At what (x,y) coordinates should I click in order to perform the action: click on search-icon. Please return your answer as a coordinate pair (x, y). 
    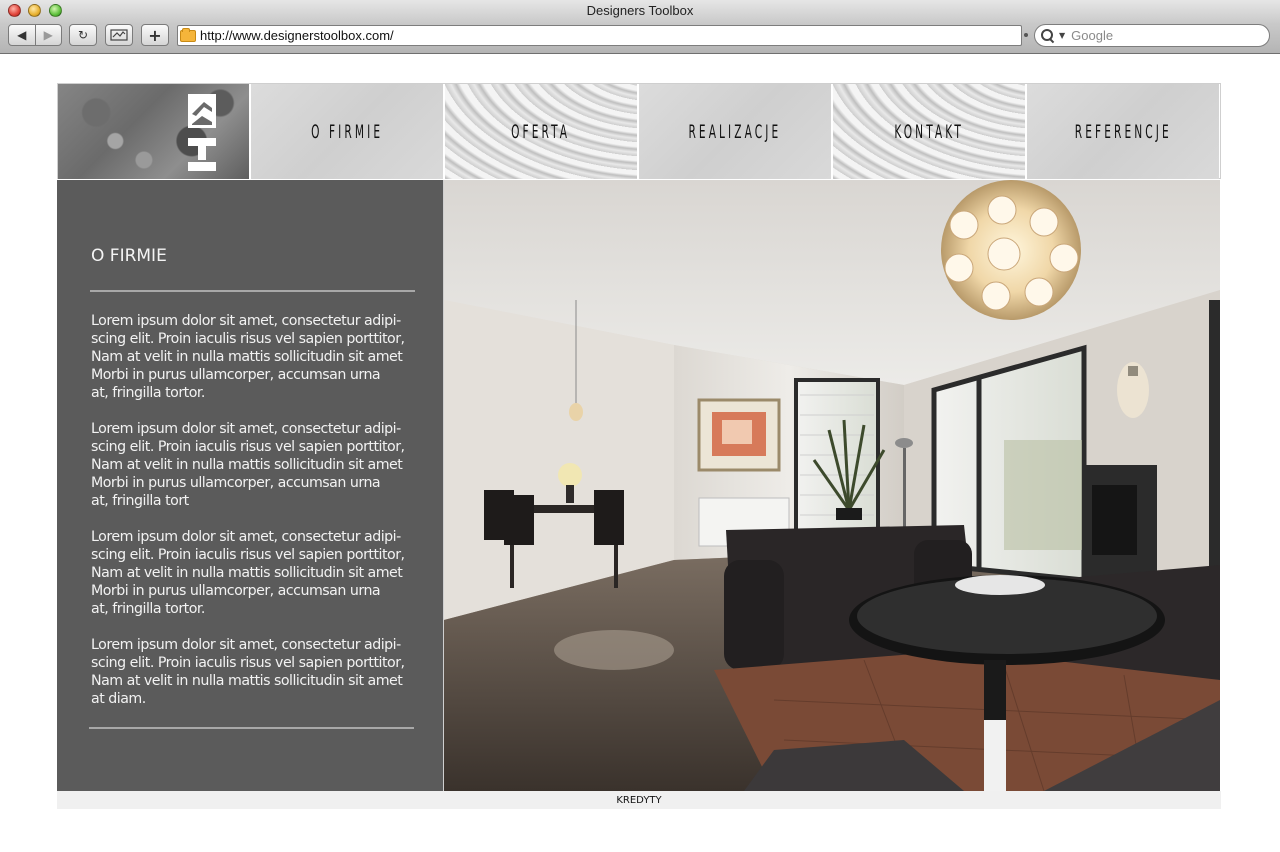
    Looking at the image, I should click on (1048, 35).